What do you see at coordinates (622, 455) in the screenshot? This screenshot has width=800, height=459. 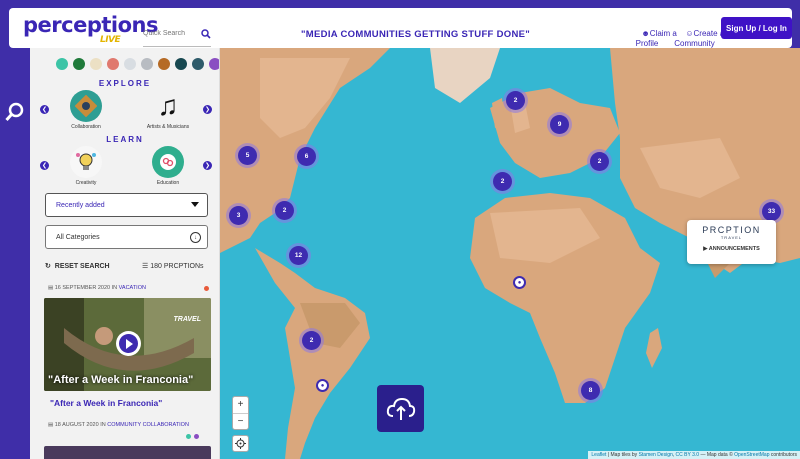 I see `attribution-text: | Map tiles by` at bounding box center [622, 455].